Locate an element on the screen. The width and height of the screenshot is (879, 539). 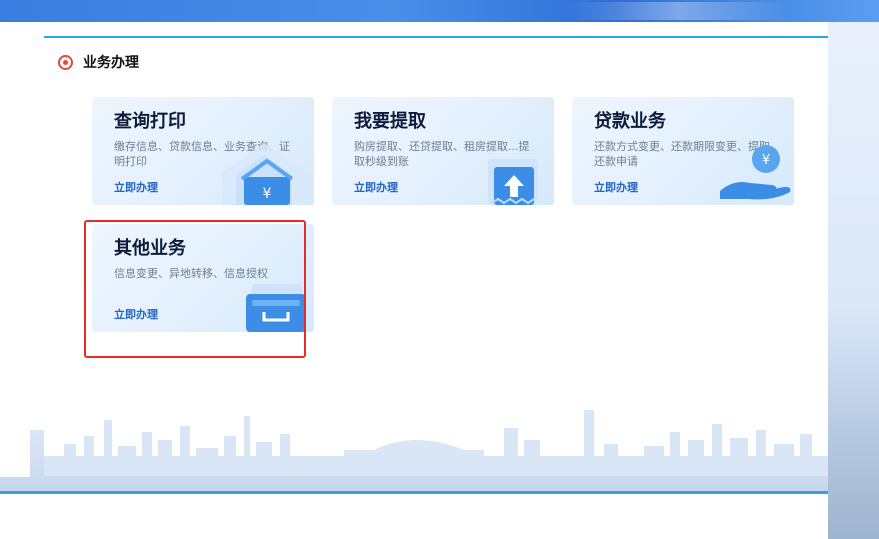
target-dot-icon is located at coordinates (65, 62).